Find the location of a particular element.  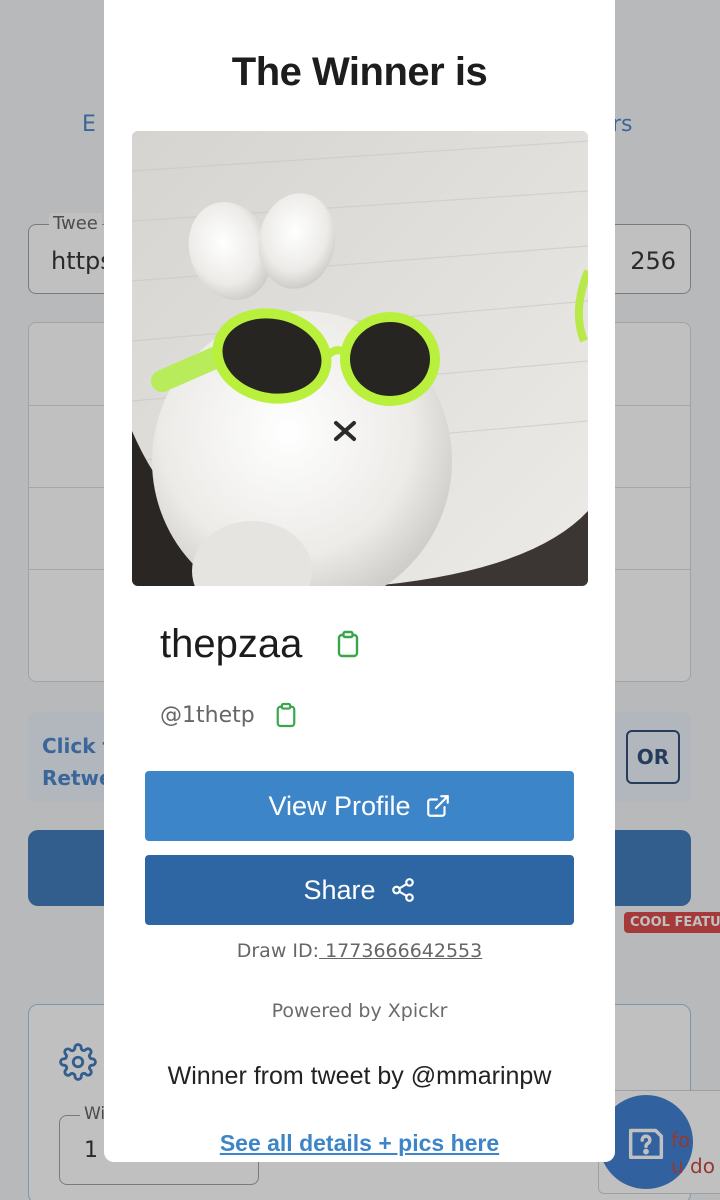

view-profile-button: View Profile is located at coordinates (359, 806).